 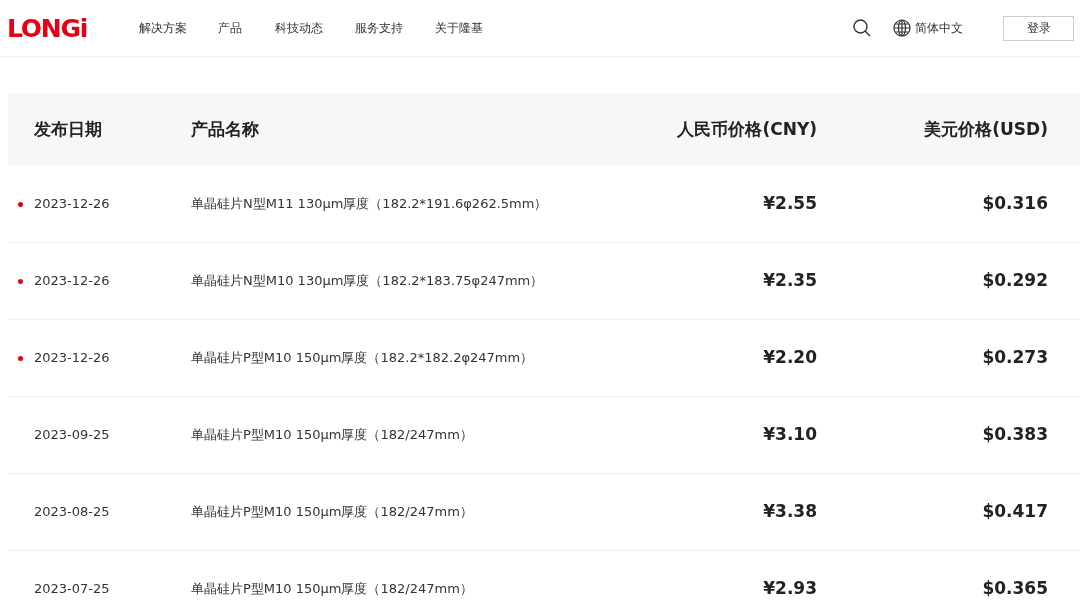 What do you see at coordinates (902, 28) in the screenshot?
I see `globe-icon` at bounding box center [902, 28].